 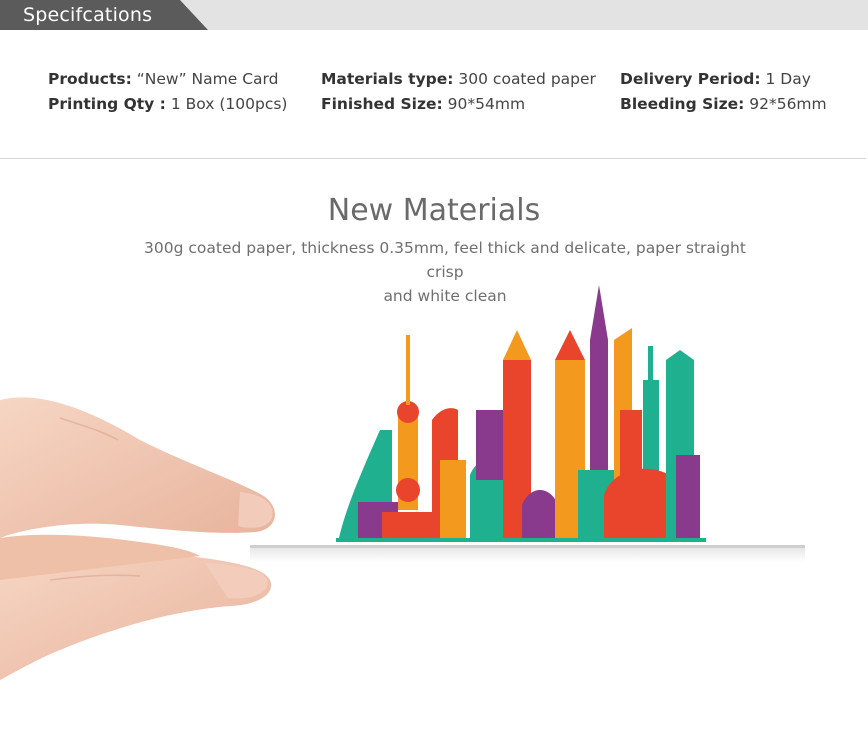 I want to click on spec-delivery-period-label: Delivery Period:, so click(x=690, y=79).